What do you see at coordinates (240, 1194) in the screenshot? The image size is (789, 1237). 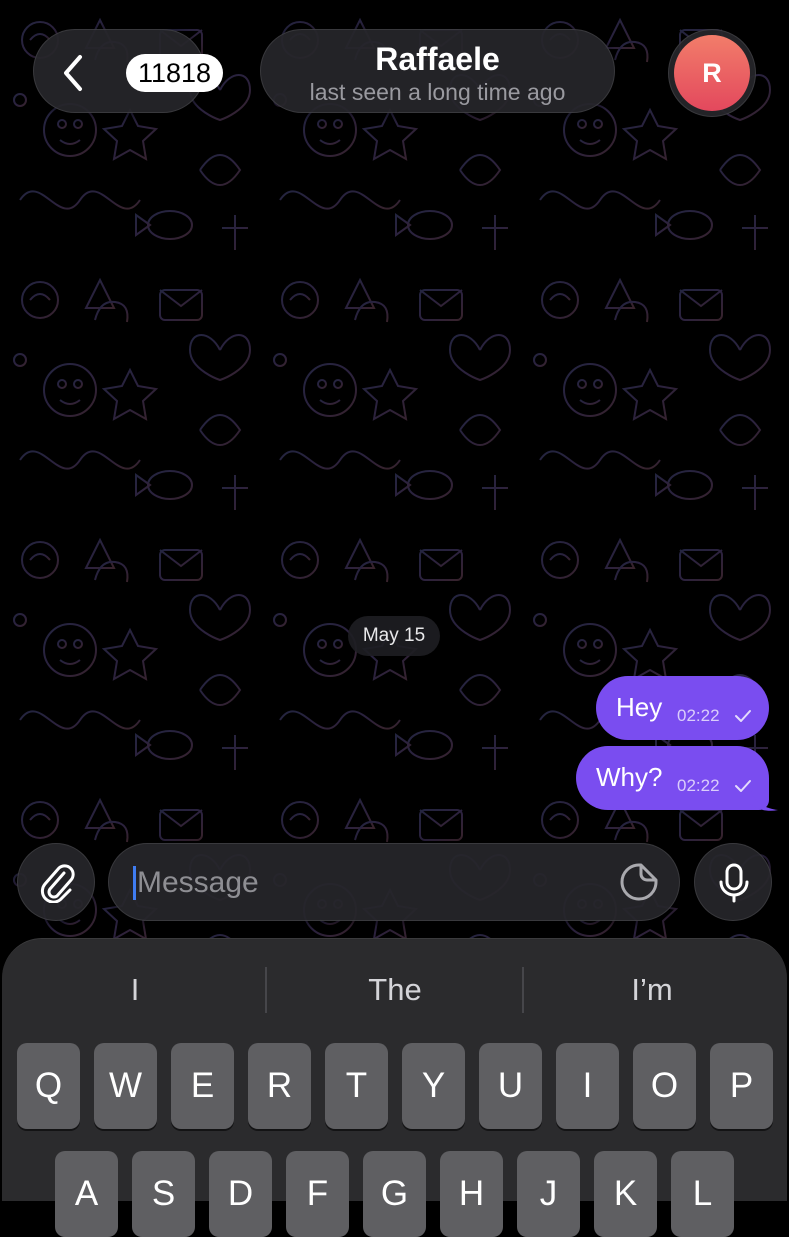 I see `key-d: D` at bounding box center [240, 1194].